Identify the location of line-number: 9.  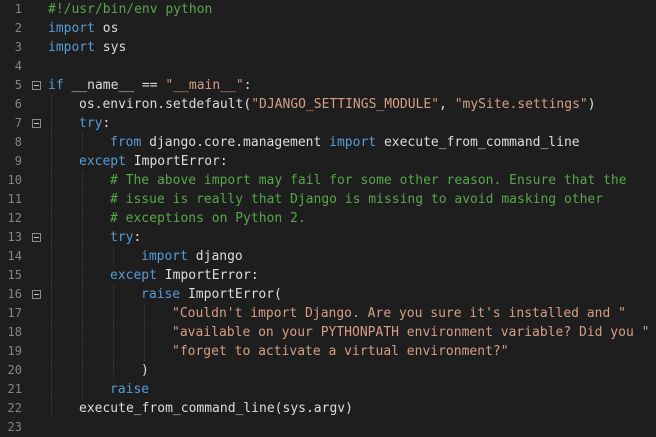
(18, 161).